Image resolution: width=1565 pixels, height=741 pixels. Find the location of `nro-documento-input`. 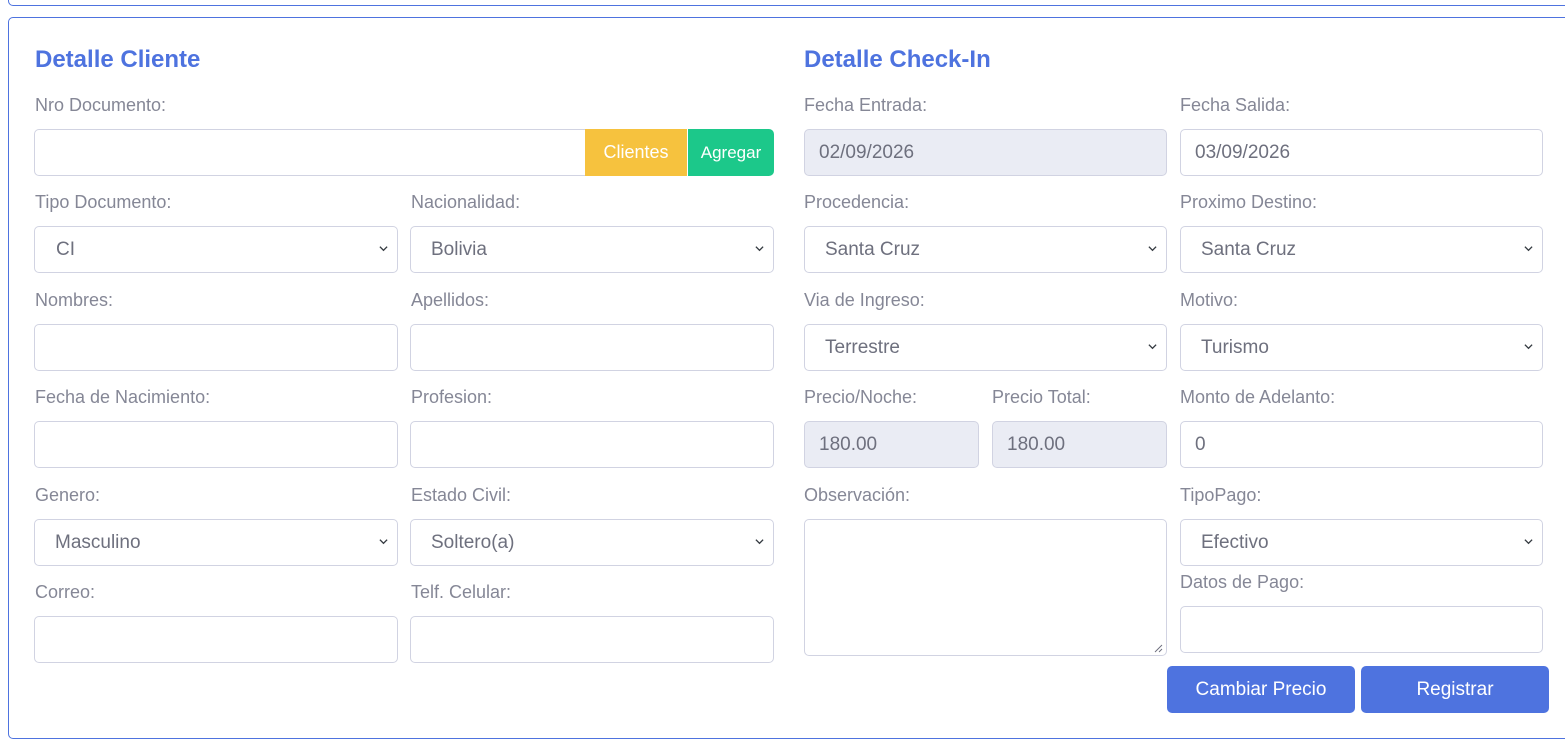

nro-documento-input is located at coordinates (312, 152).